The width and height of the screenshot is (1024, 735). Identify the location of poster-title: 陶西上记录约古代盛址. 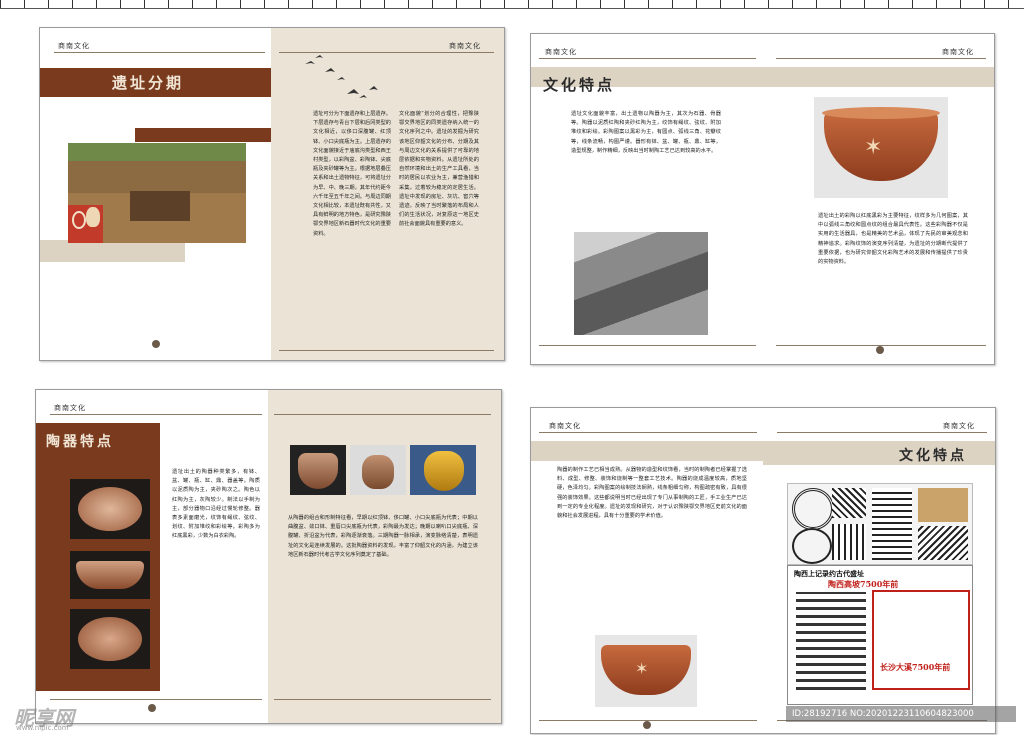
(829, 573).